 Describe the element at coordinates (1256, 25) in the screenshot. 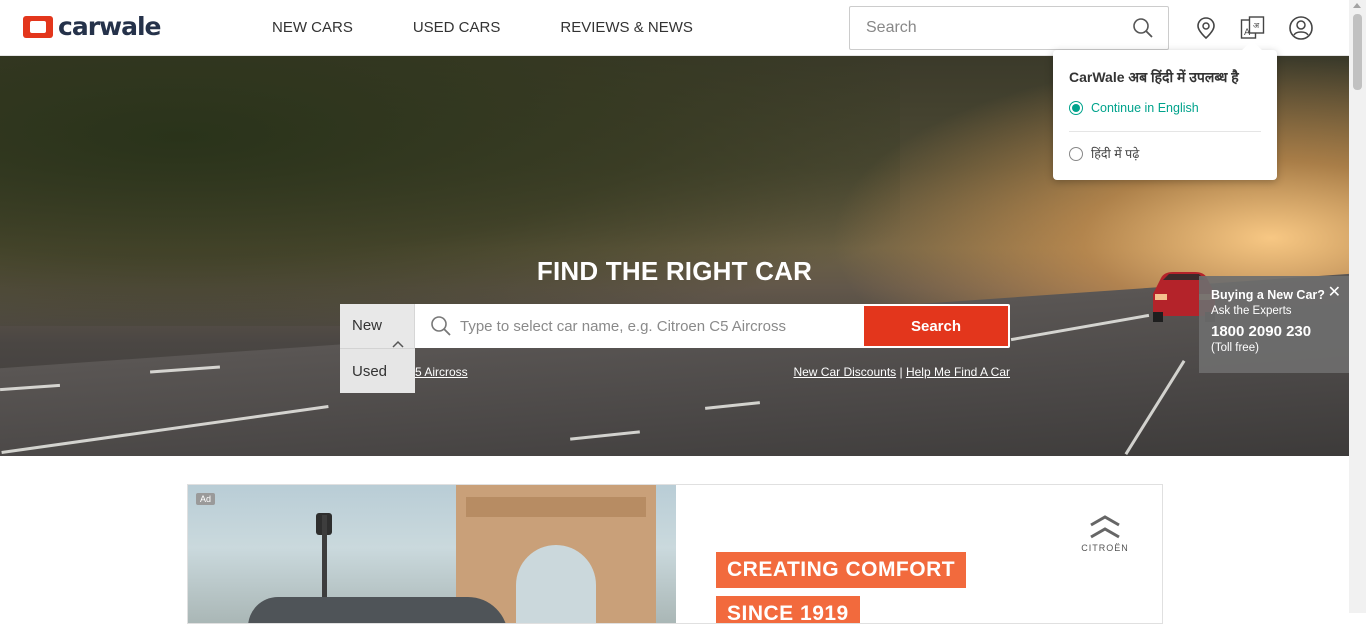

I see `svg-text: अ` at that location.